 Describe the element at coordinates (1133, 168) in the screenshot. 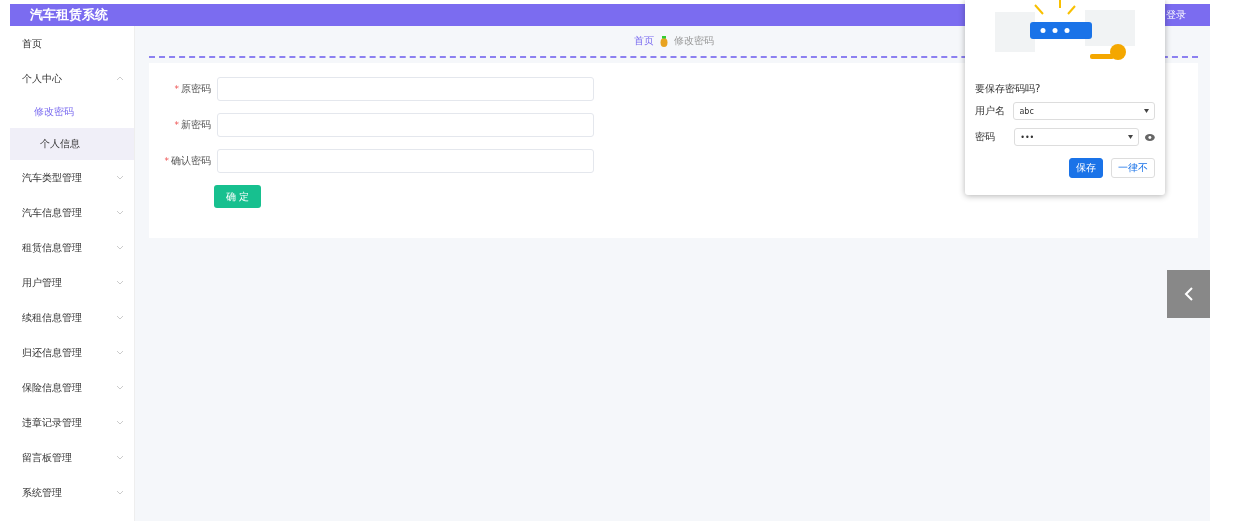

I see `never-button: 一律不` at that location.